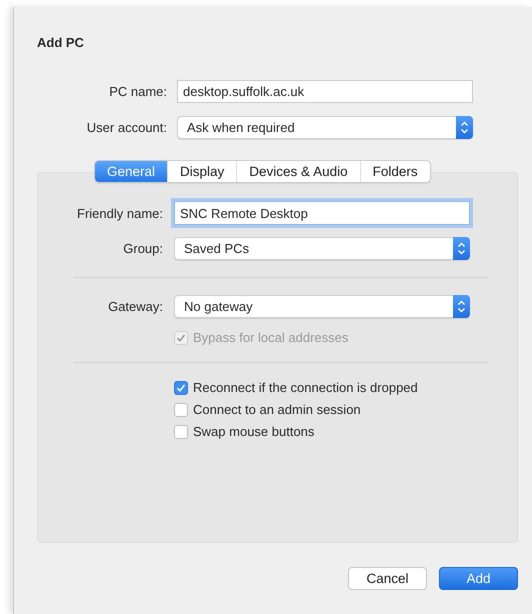 The width and height of the screenshot is (532, 614). What do you see at coordinates (322, 248) in the screenshot?
I see `dropdown: Saved PCs` at bounding box center [322, 248].